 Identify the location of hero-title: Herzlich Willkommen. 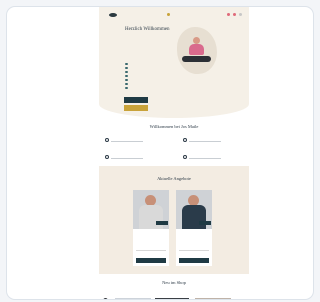
(147, 29).